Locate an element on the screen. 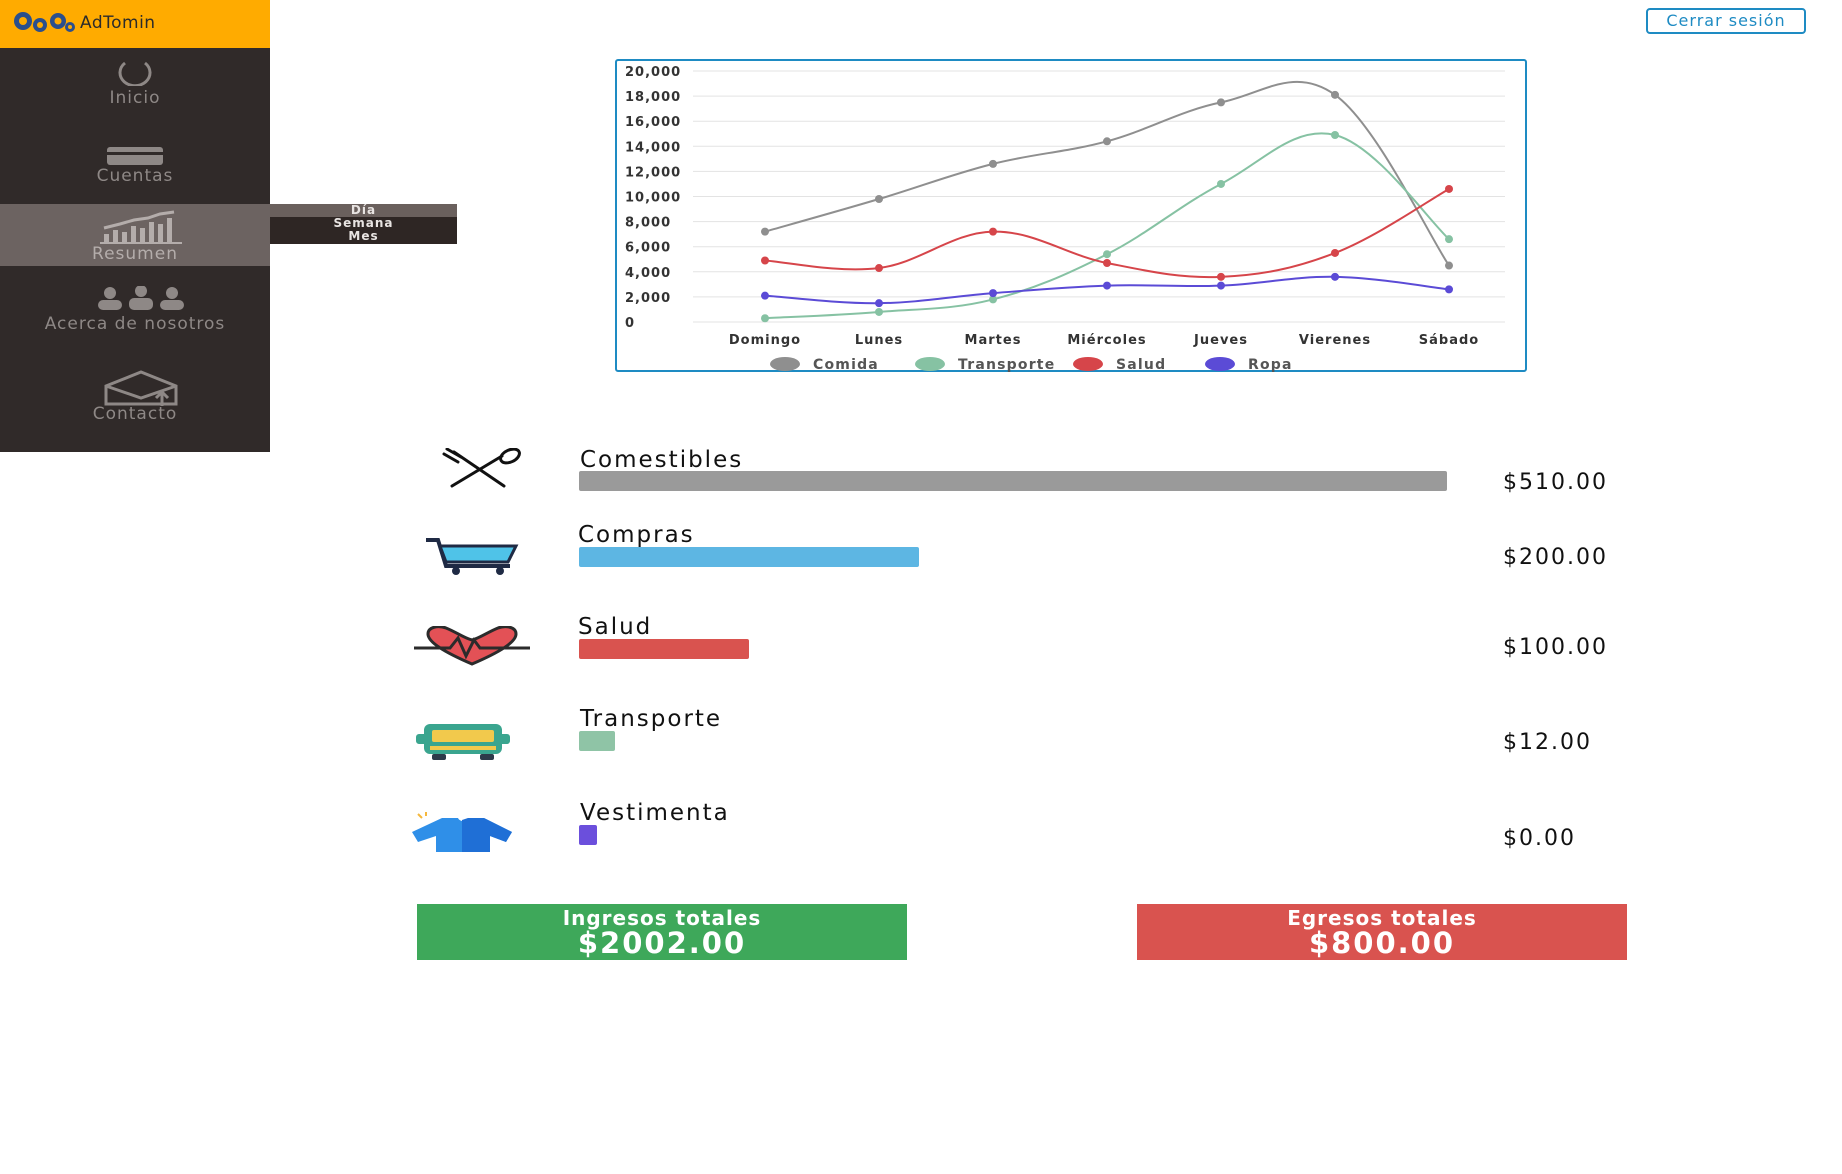  mail-icon is located at coordinates (141, 388).